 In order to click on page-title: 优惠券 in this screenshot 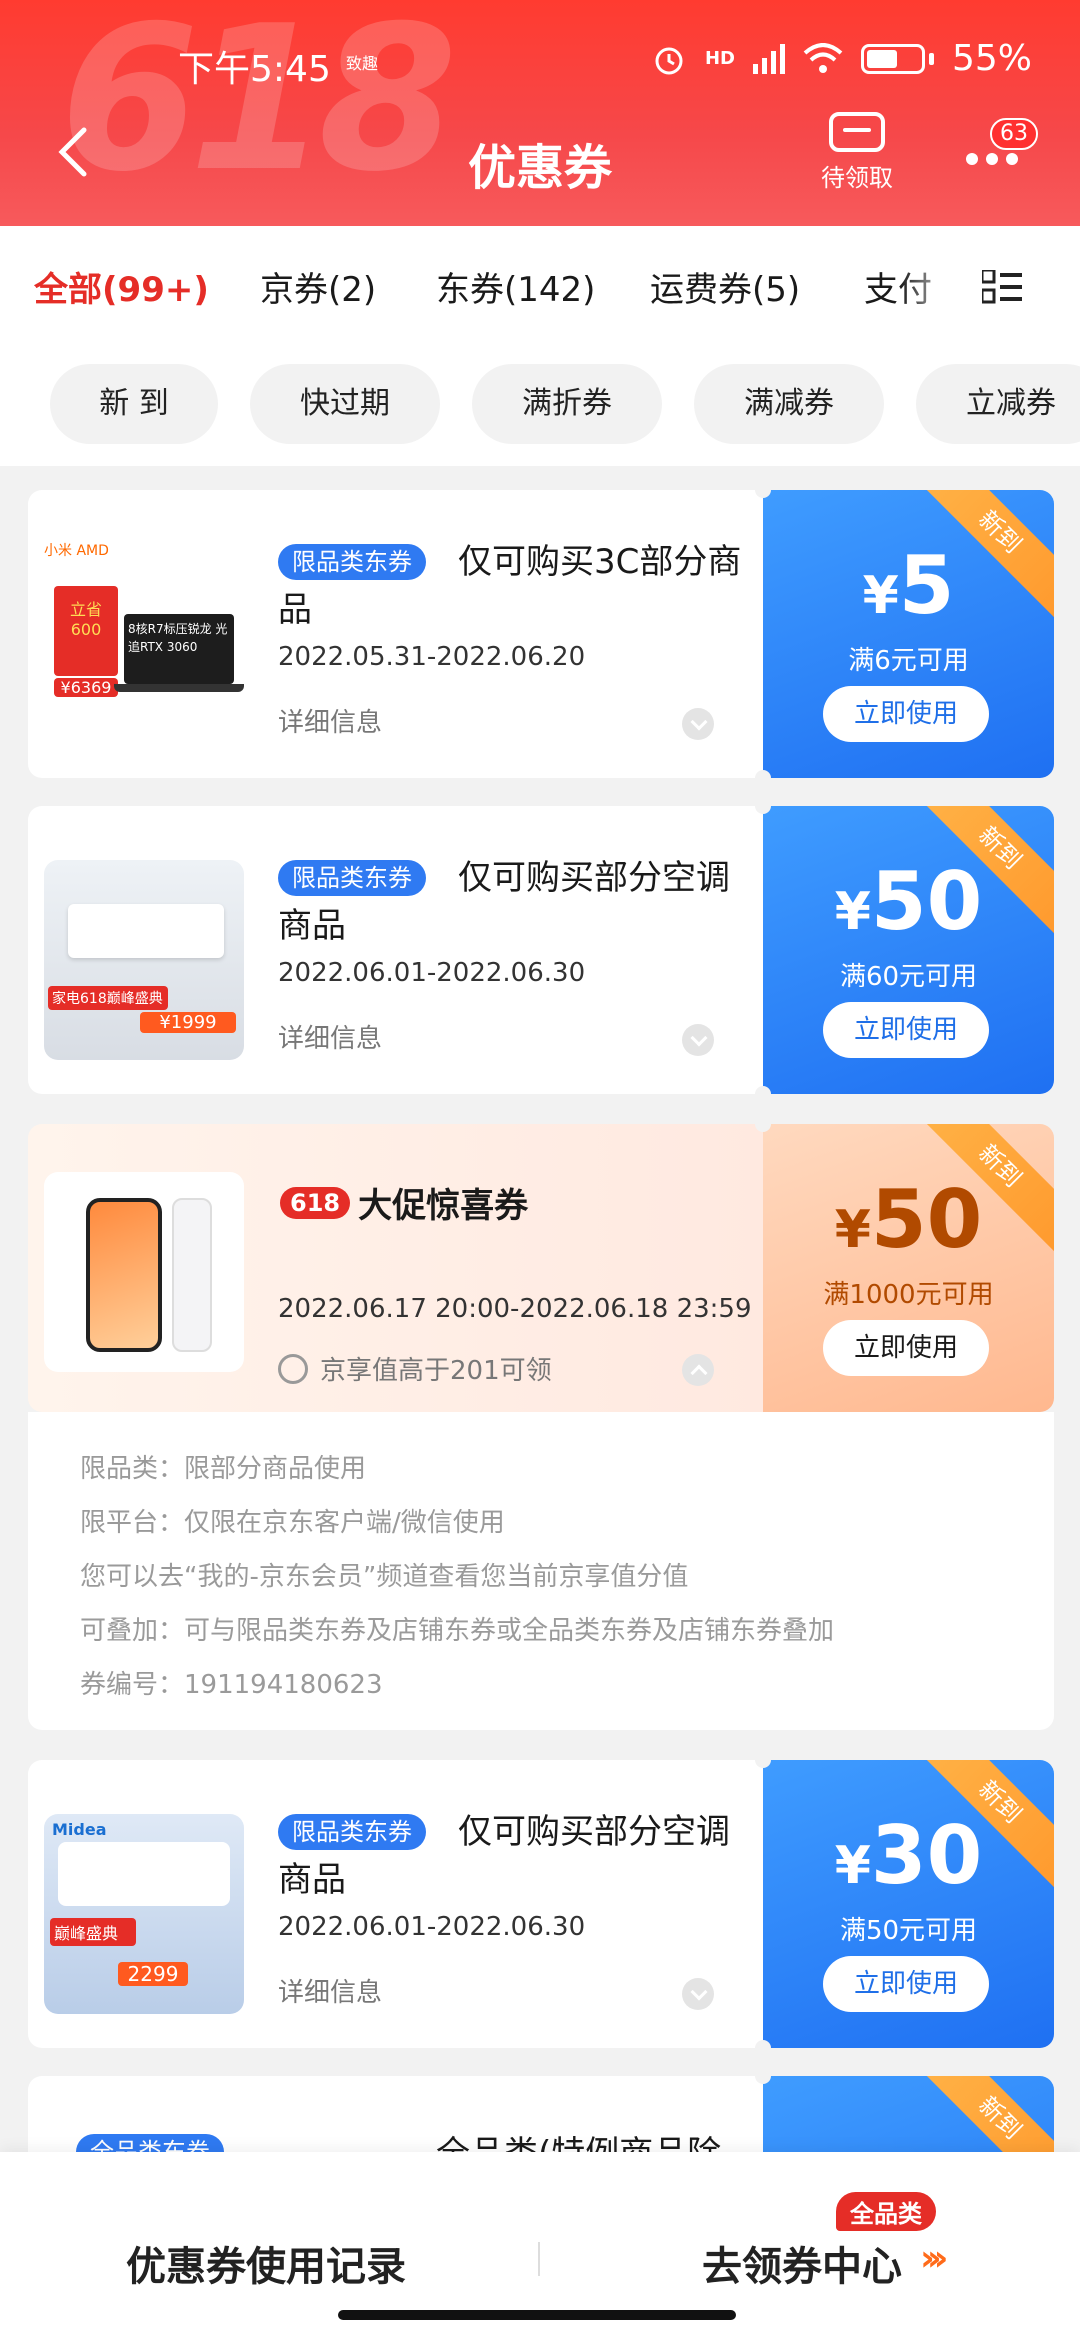, I will do `click(539, 168)`.